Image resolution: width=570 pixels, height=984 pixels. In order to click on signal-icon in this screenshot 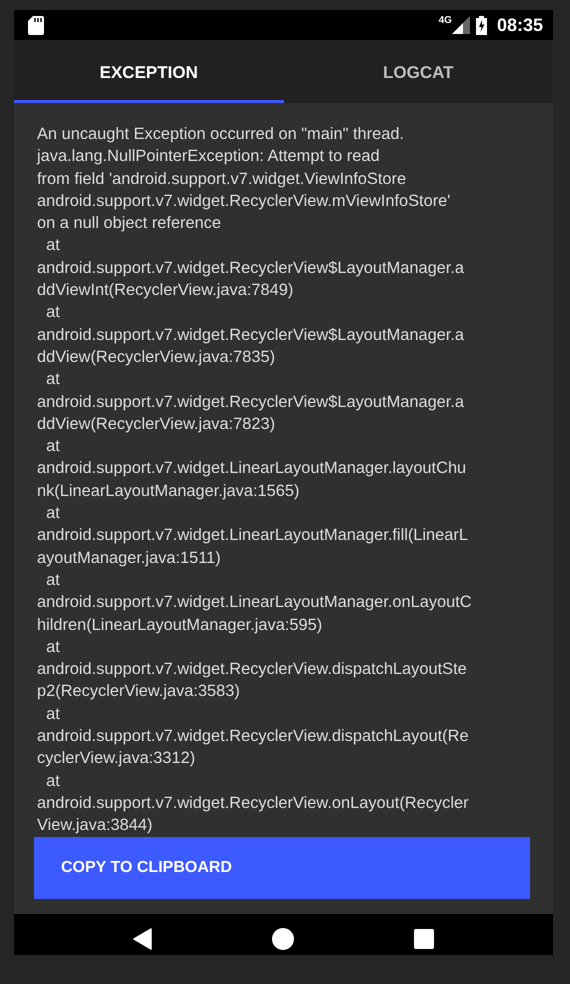, I will do `click(461, 25)`.